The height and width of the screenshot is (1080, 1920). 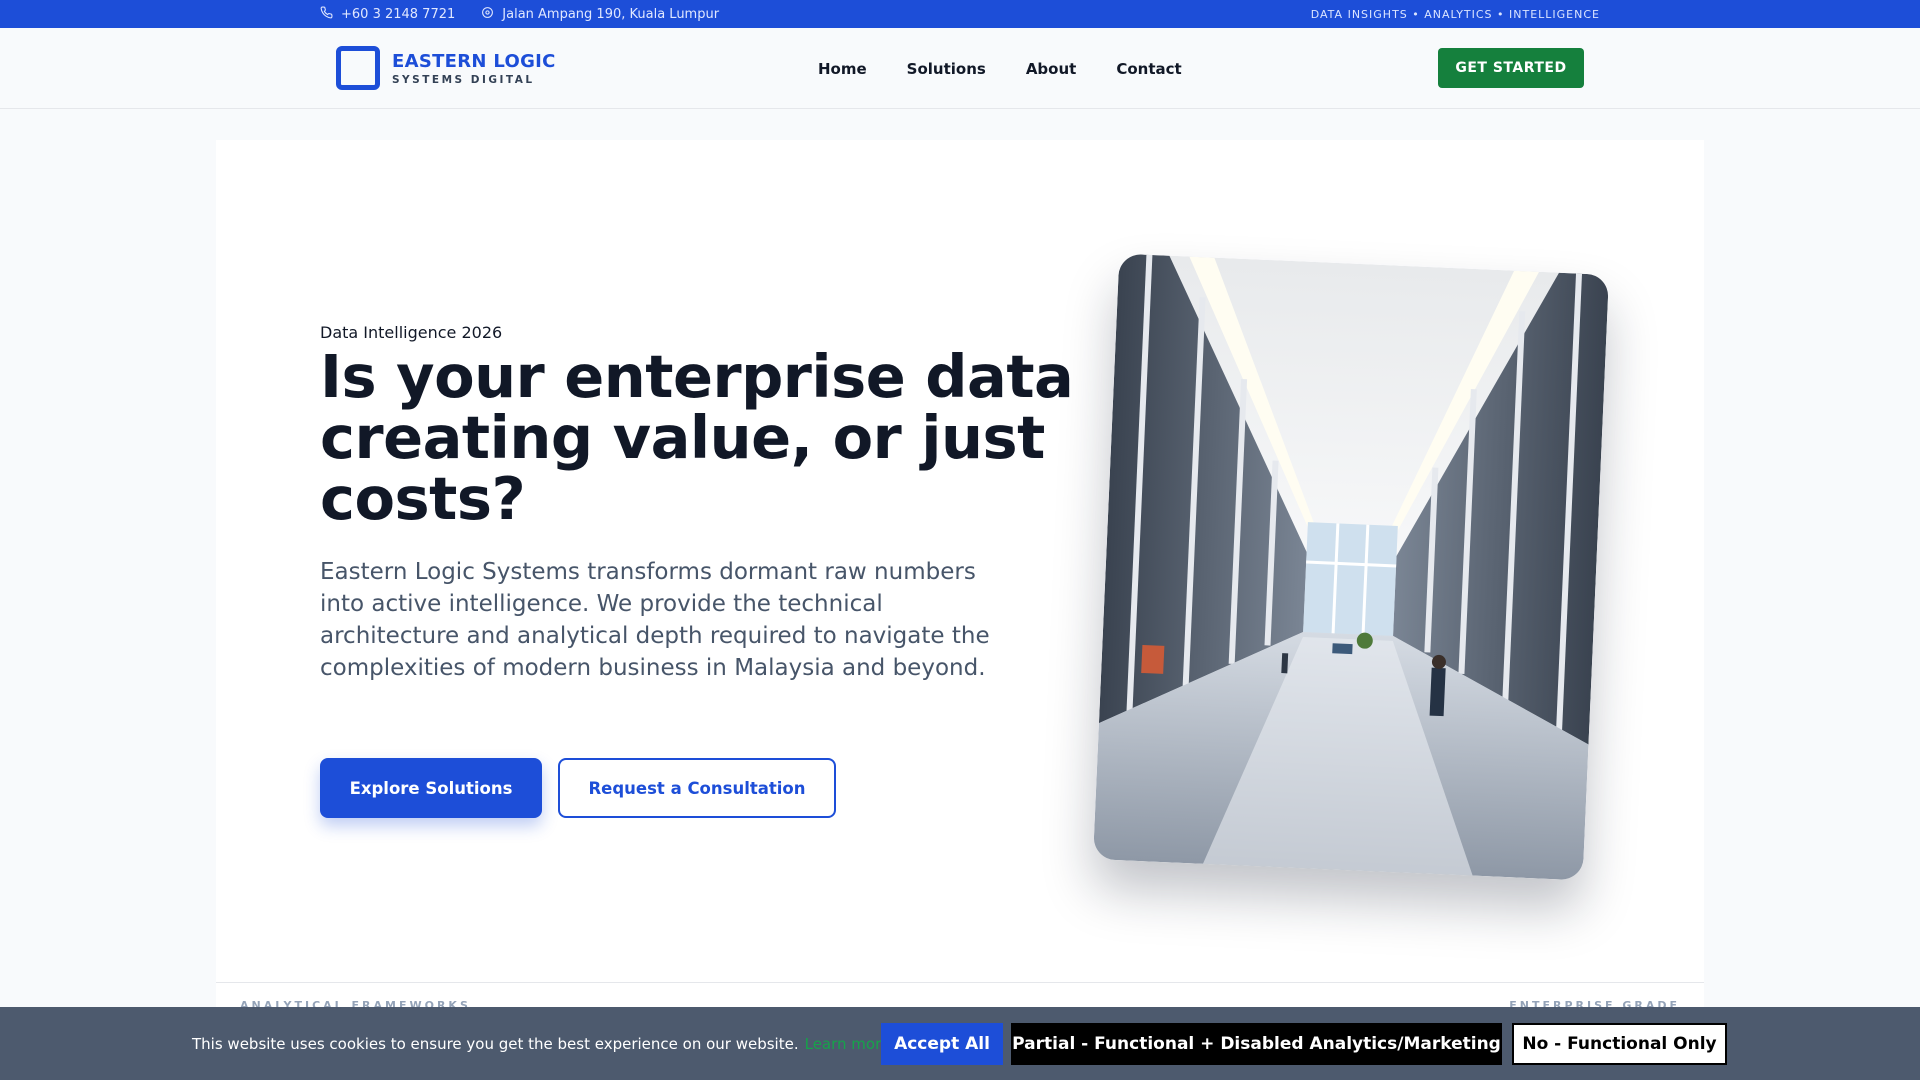 What do you see at coordinates (1148, 69) in the screenshot?
I see `nav-contact: Contact` at bounding box center [1148, 69].